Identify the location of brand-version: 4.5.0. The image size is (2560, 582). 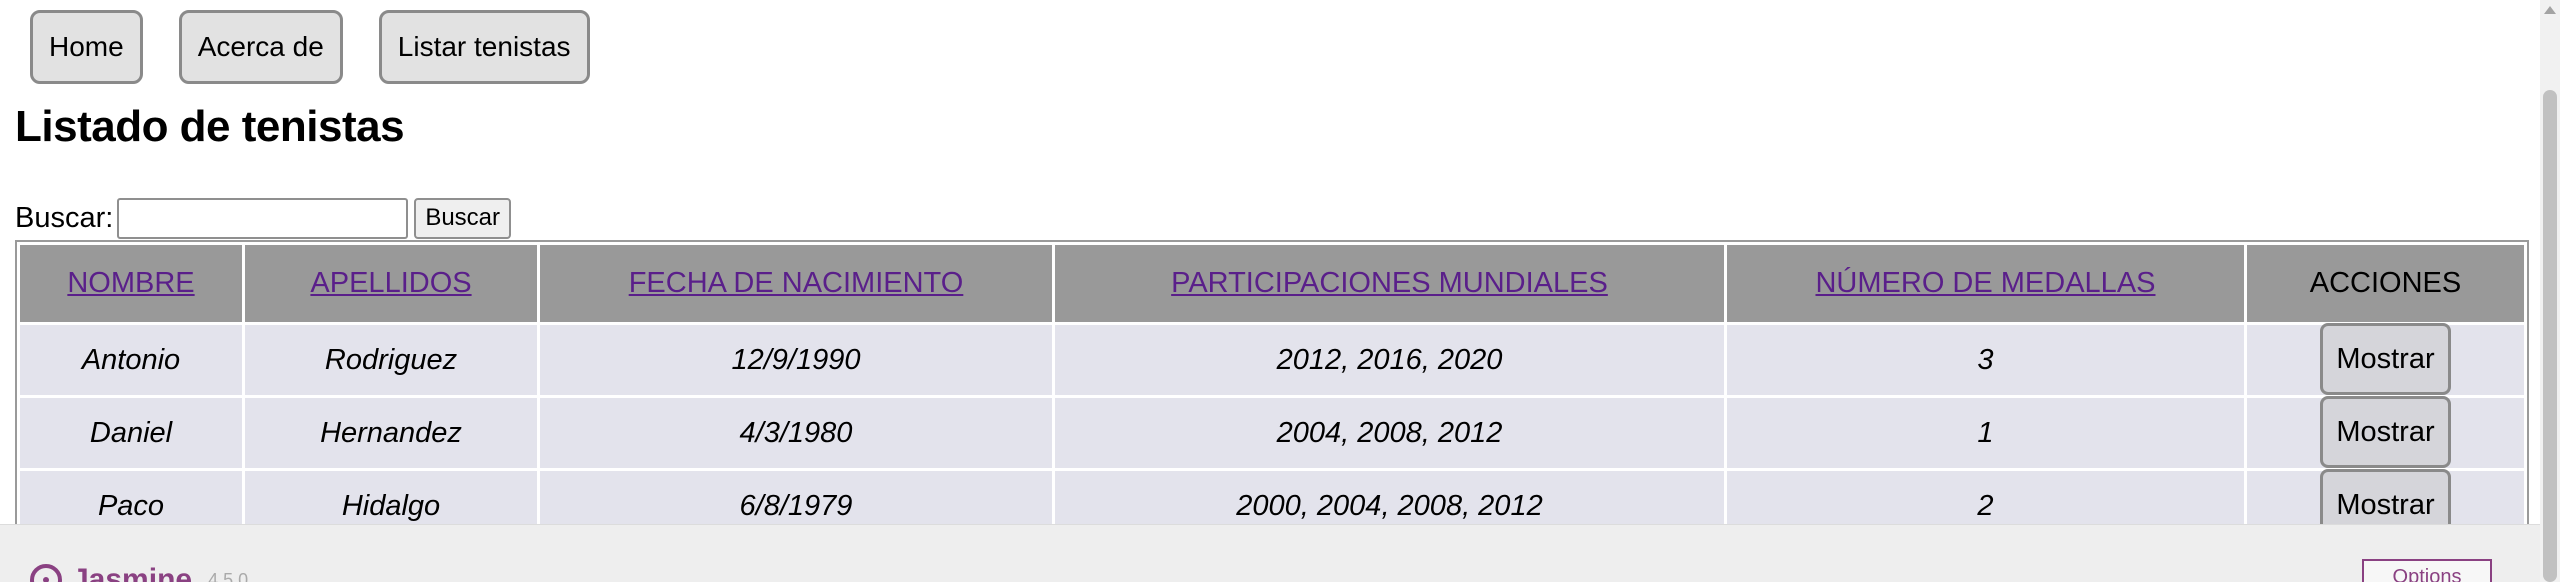
(228, 575).